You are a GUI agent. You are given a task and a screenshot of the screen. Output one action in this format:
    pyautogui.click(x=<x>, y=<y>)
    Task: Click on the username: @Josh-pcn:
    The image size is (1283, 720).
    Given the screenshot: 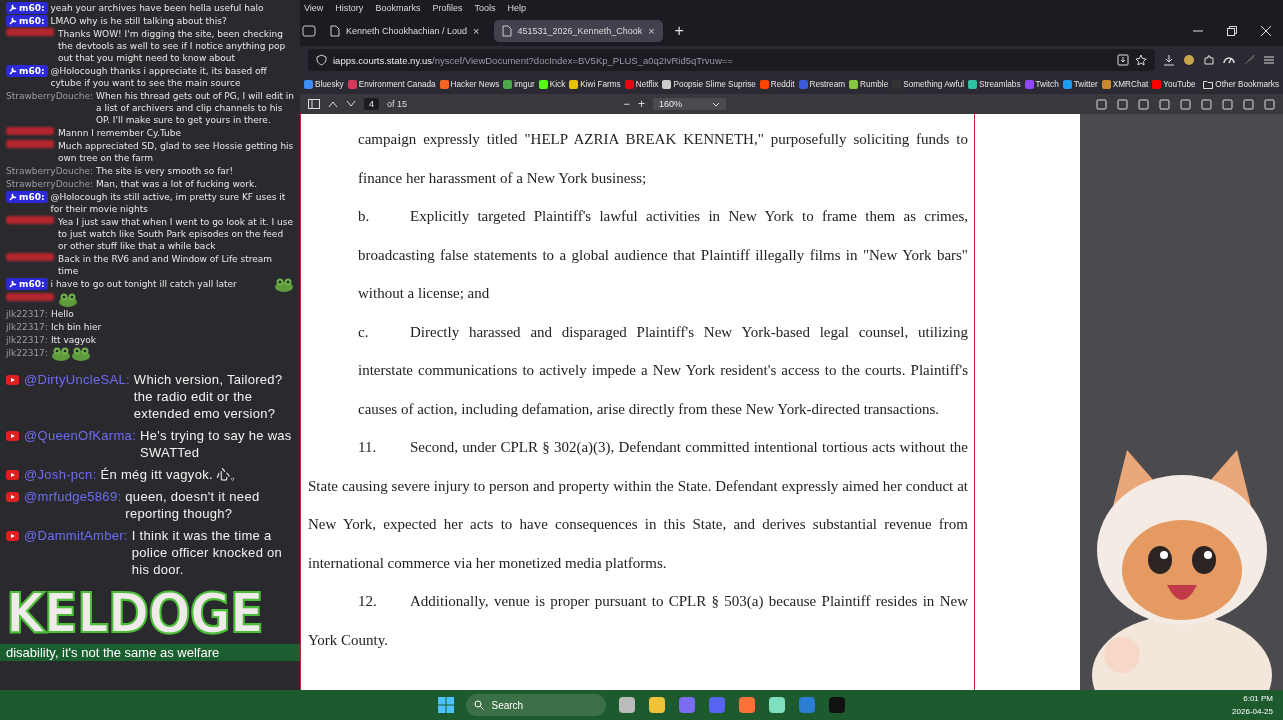 What is the action you would take?
    pyautogui.click(x=60, y=474)
    